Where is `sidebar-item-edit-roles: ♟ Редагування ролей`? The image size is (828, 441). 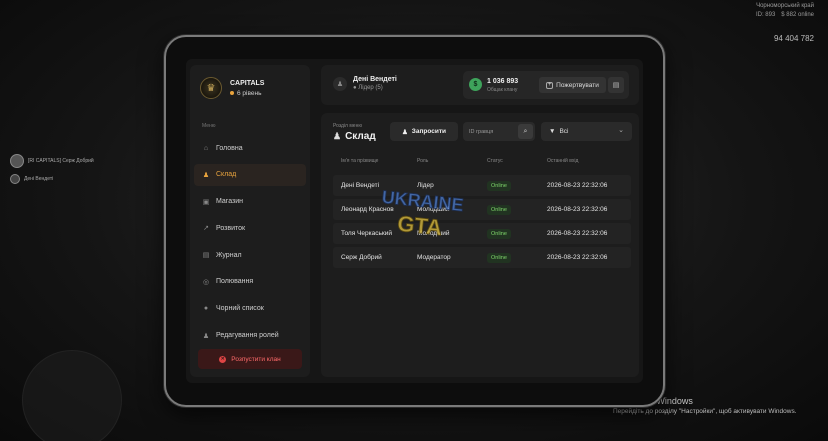 sidebar-item-edit-roles: ♟ Редагування ролей is located at coordinates (250, 336).